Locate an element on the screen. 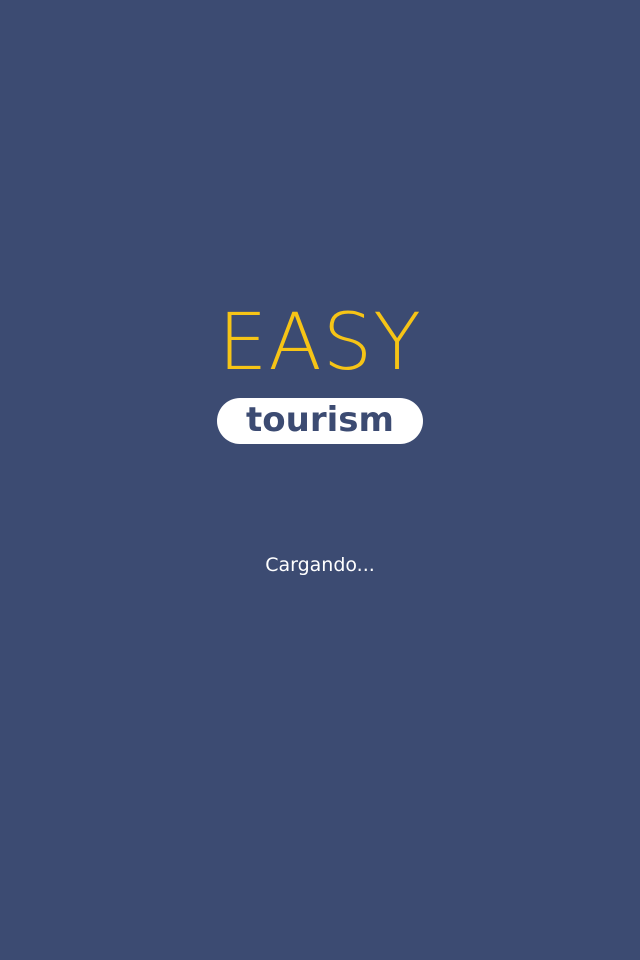 Image resolution: width=640 pixels, height=960 pixels. logo-subtitle: tourism is located at coordinates (320, 420).